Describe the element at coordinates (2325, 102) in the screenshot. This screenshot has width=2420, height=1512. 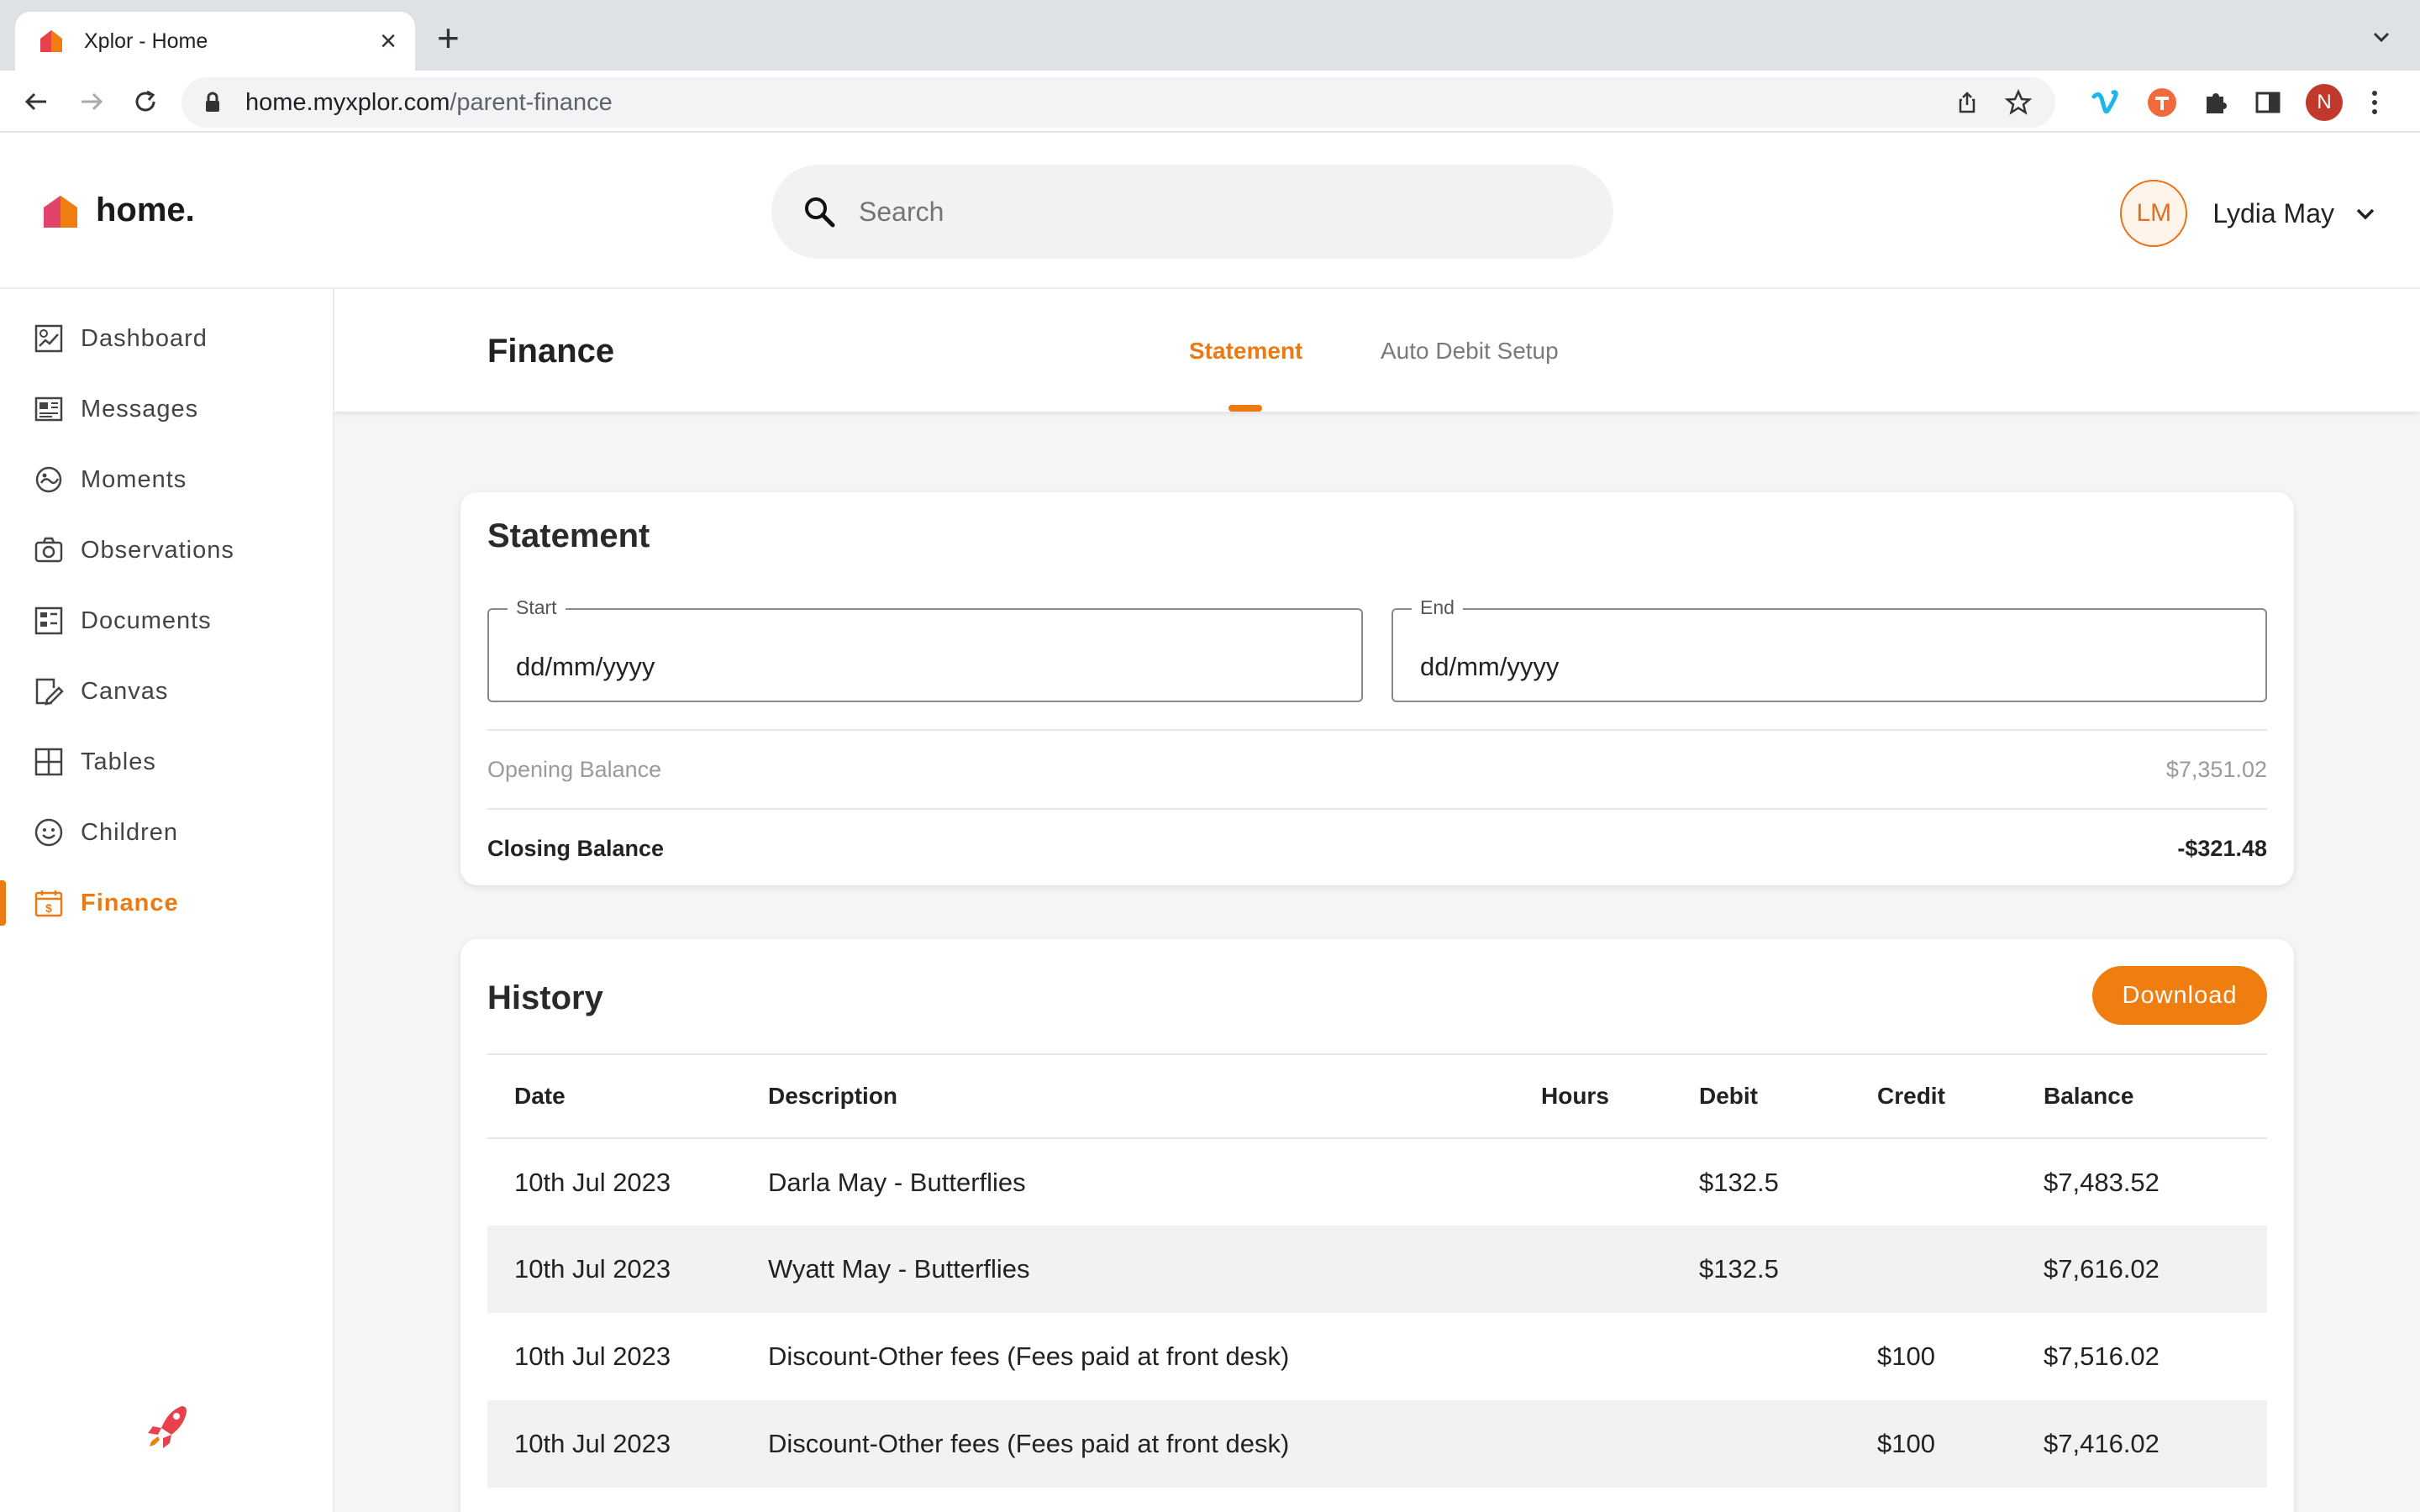
I see `browser-profile-avatar: N` at that location.